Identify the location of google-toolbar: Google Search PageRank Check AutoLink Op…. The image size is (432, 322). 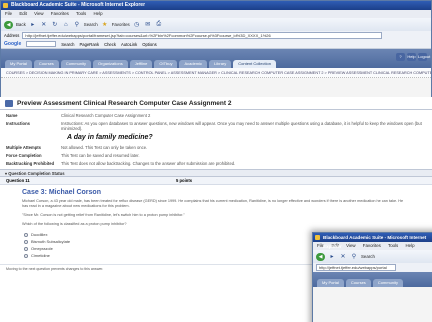
(216, 44).